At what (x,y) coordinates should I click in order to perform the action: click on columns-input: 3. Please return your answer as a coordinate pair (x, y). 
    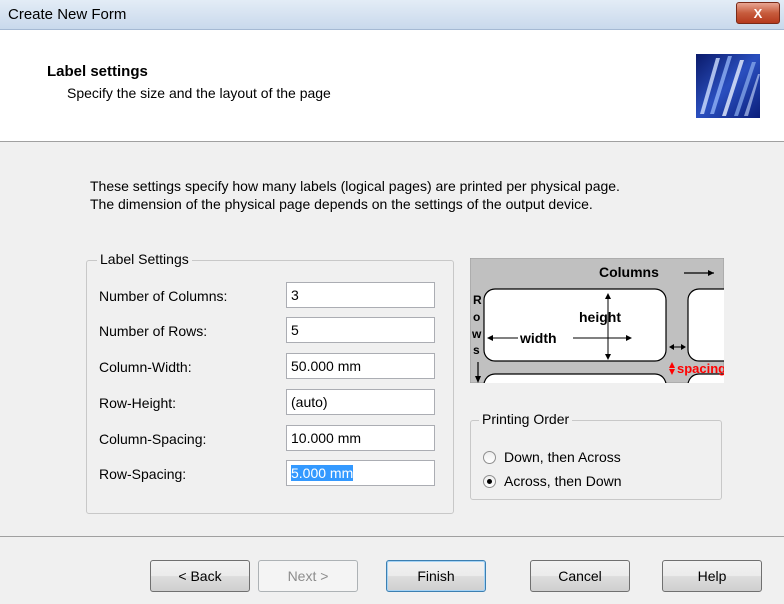
    Looking at the image, I should click on (360, 295).